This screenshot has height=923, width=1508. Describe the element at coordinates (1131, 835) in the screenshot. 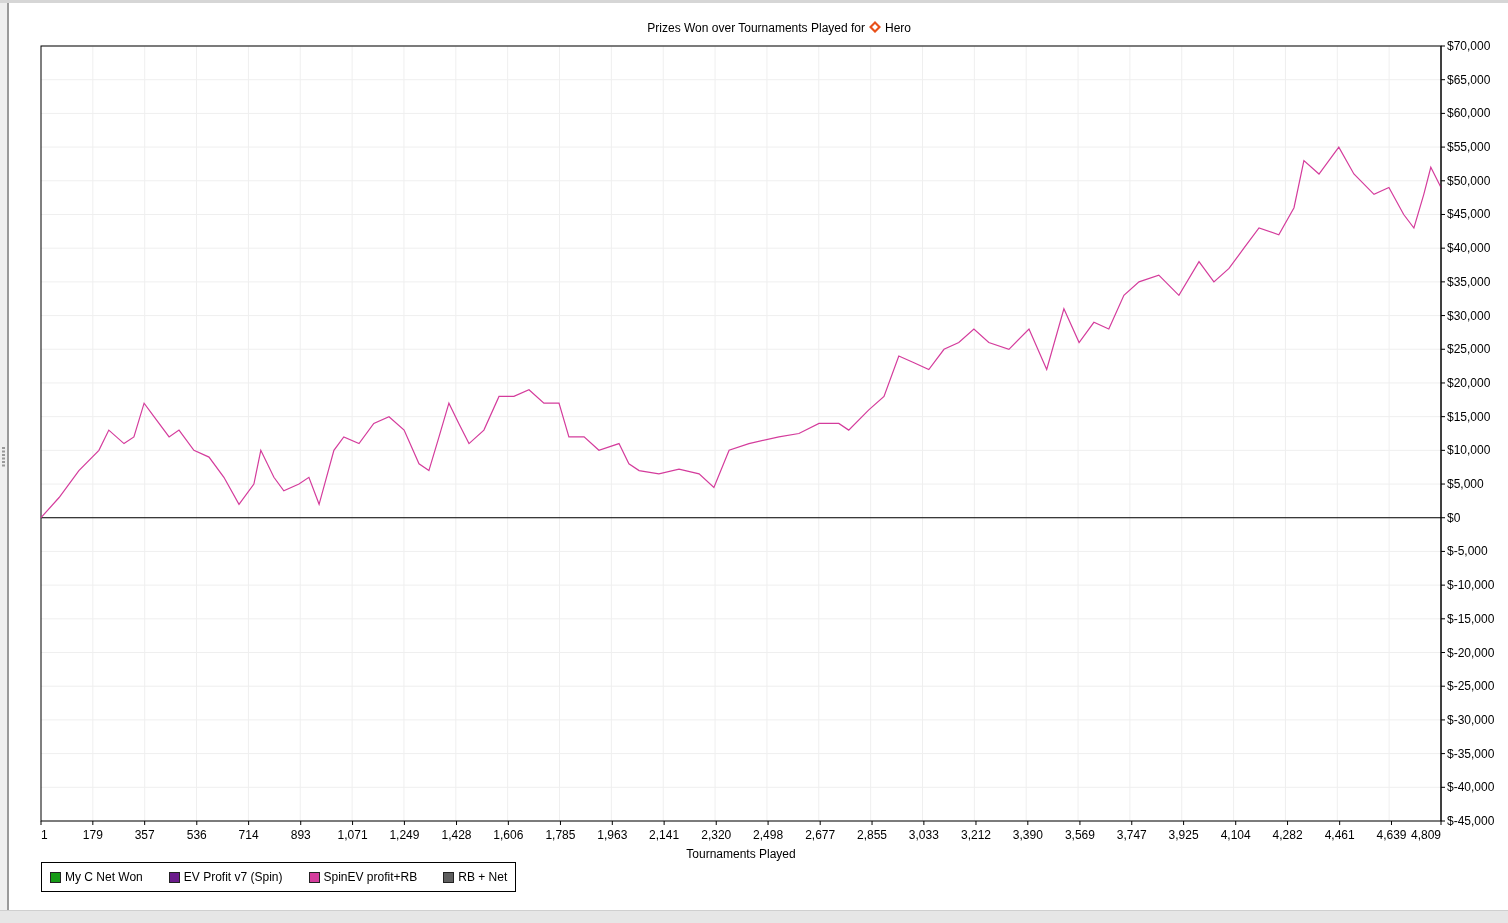

I see `x-tick-label: 3,747` at that location.